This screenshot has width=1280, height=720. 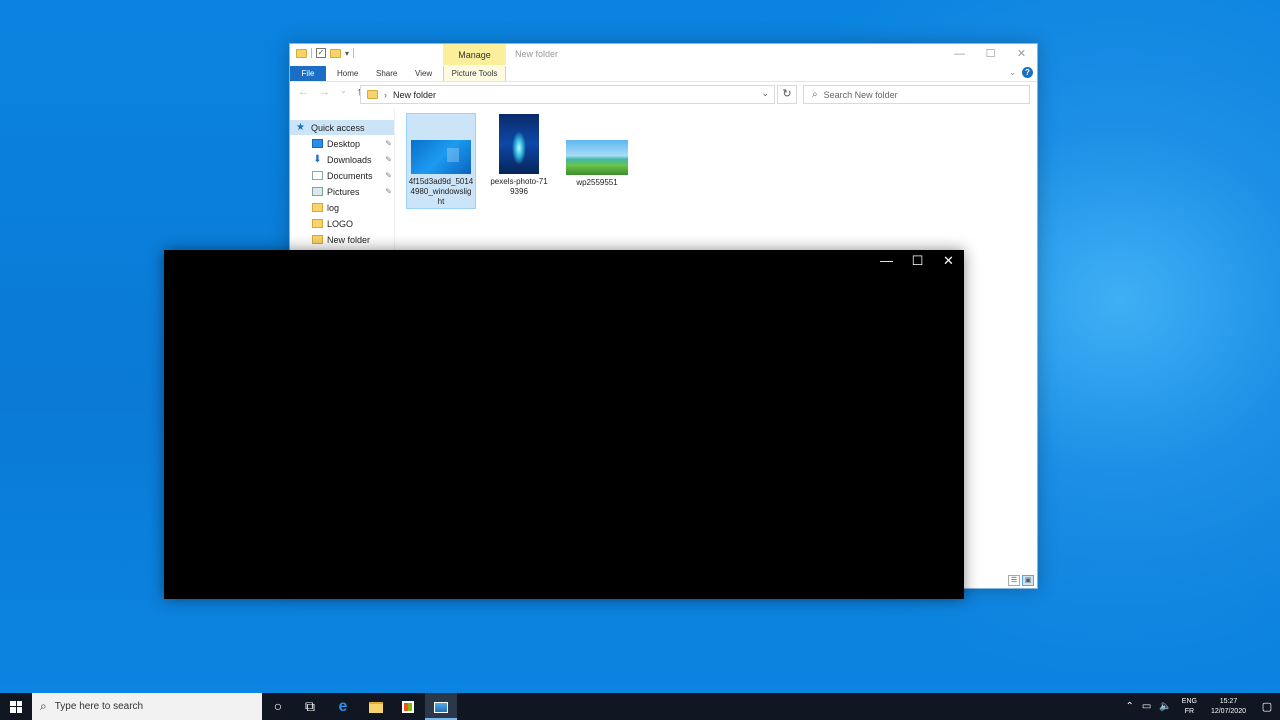 I want to click on search-placeholder: Search New folder, so click(x=860, y=94).